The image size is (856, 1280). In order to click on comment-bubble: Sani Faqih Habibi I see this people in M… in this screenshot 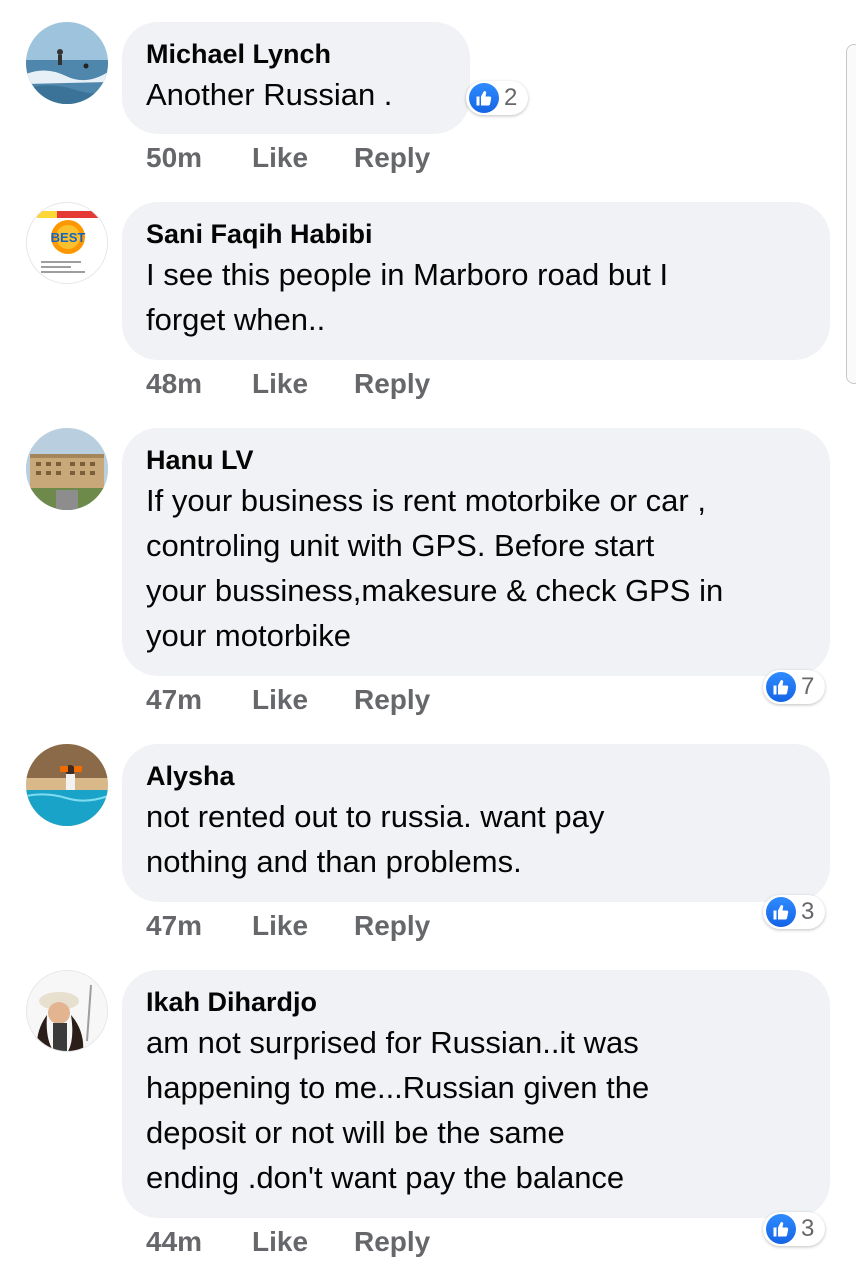, I will do `click(476, 281)`.